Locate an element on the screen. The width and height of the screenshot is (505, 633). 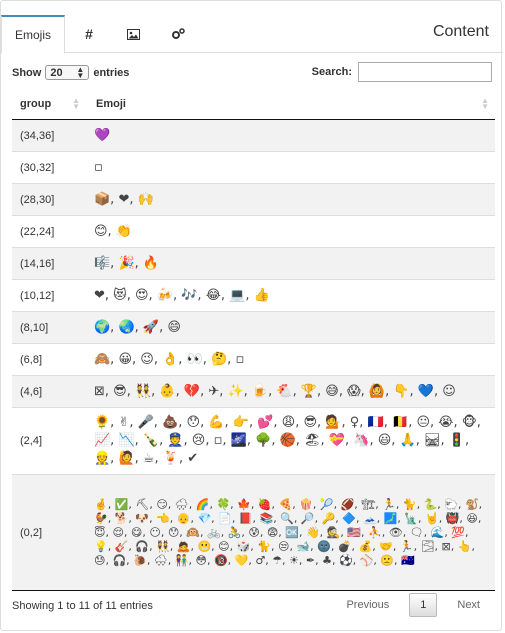
tab-emojis-label: Emojis is located at coordinates (32, 35).